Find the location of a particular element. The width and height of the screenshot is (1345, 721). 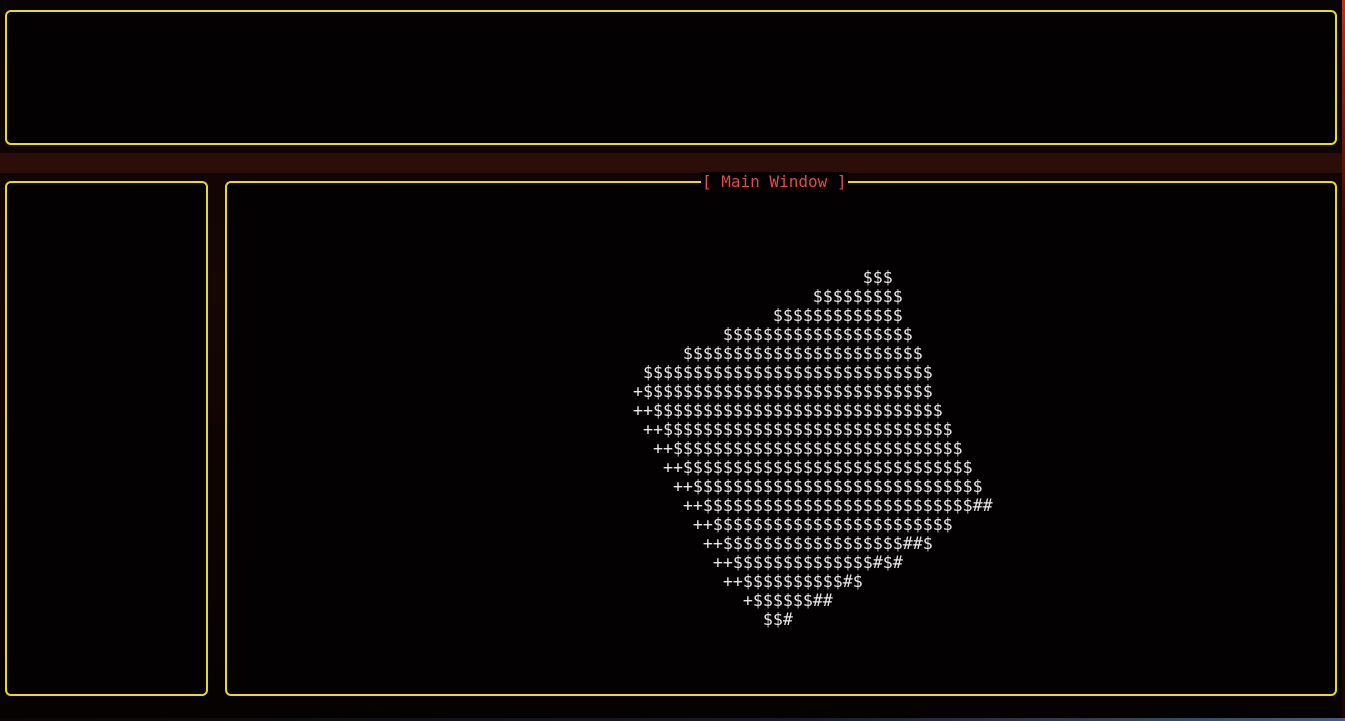

ascii-art-line: $$$$$$$$$$$$$$$$$$$$$$$$$$$$$ is located at coordinates (773, 372).